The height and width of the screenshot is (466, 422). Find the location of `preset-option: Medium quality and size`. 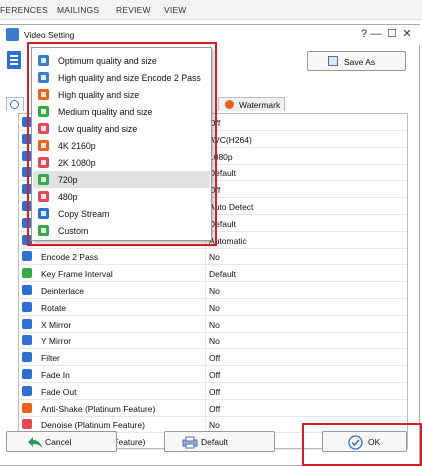

preset-option: Medium quality and size is located at coordinates (121, 111).